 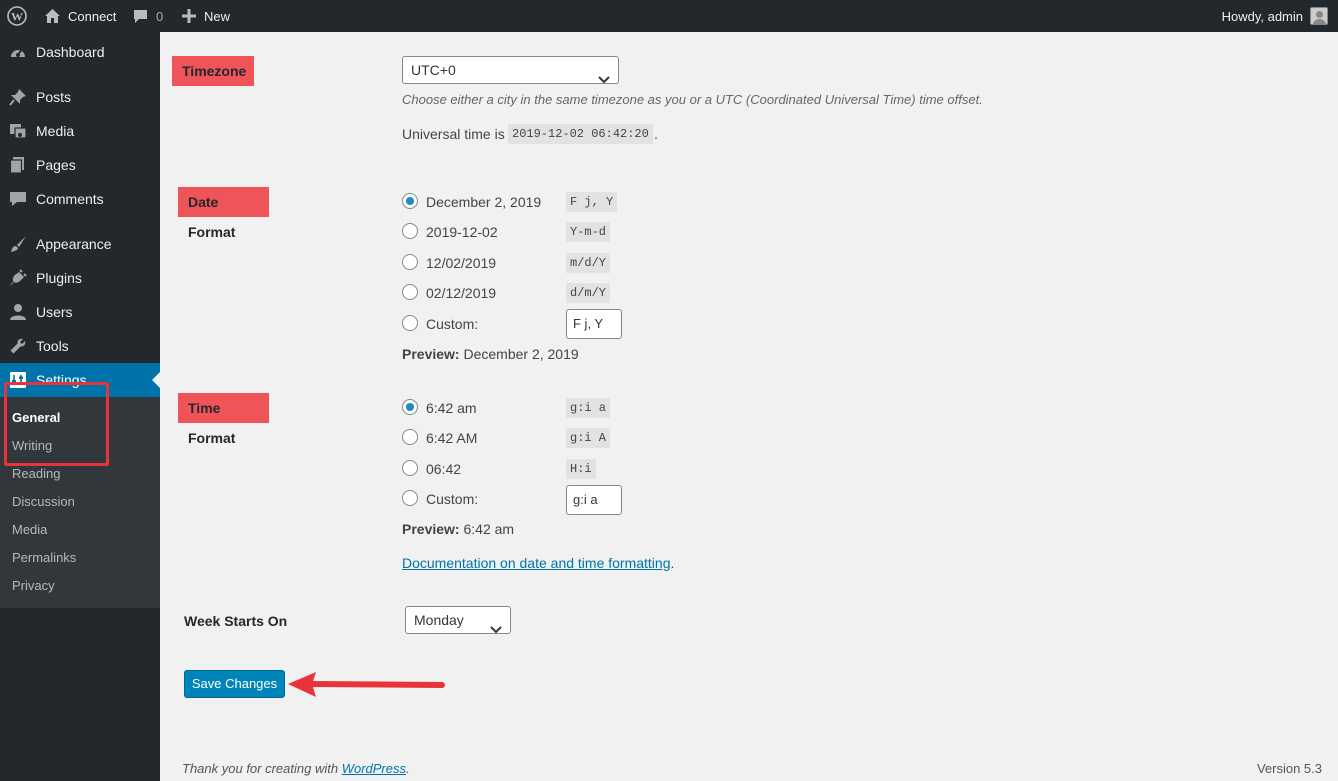 What do you see at coordinates (462, 232) in the screenshot?
I see `date-format-option-label: 2019-12-02` at bounding box center [462, 232].